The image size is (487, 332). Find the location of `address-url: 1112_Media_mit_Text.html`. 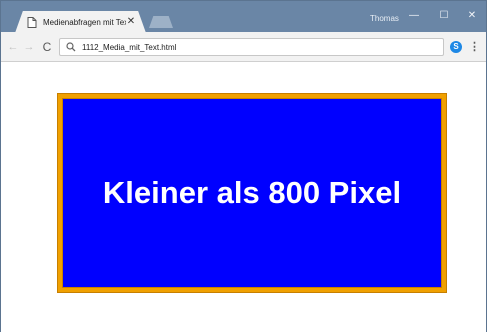

address-url: 1112_Media_mit_Text.html is located at coordinates (129, 47).